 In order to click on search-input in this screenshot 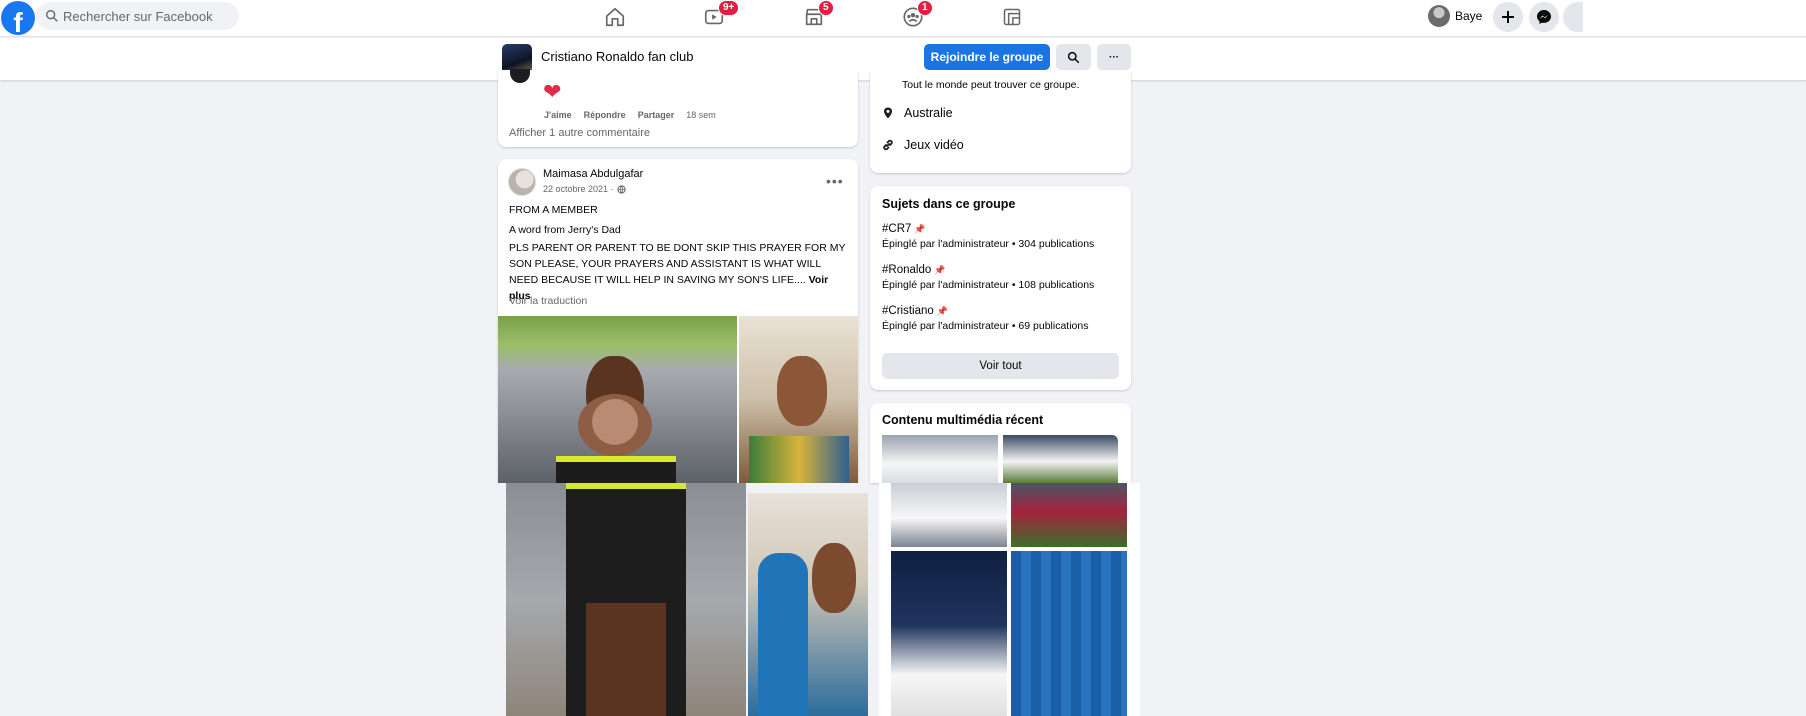, I will do `click(148, 16)`.